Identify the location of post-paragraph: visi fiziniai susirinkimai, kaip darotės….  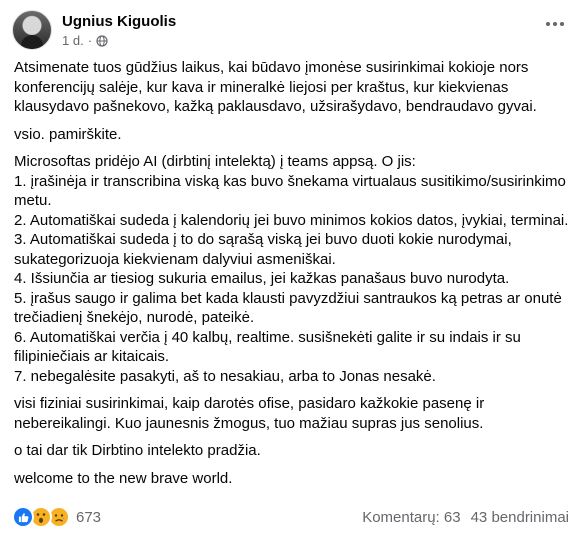
(249, 413).